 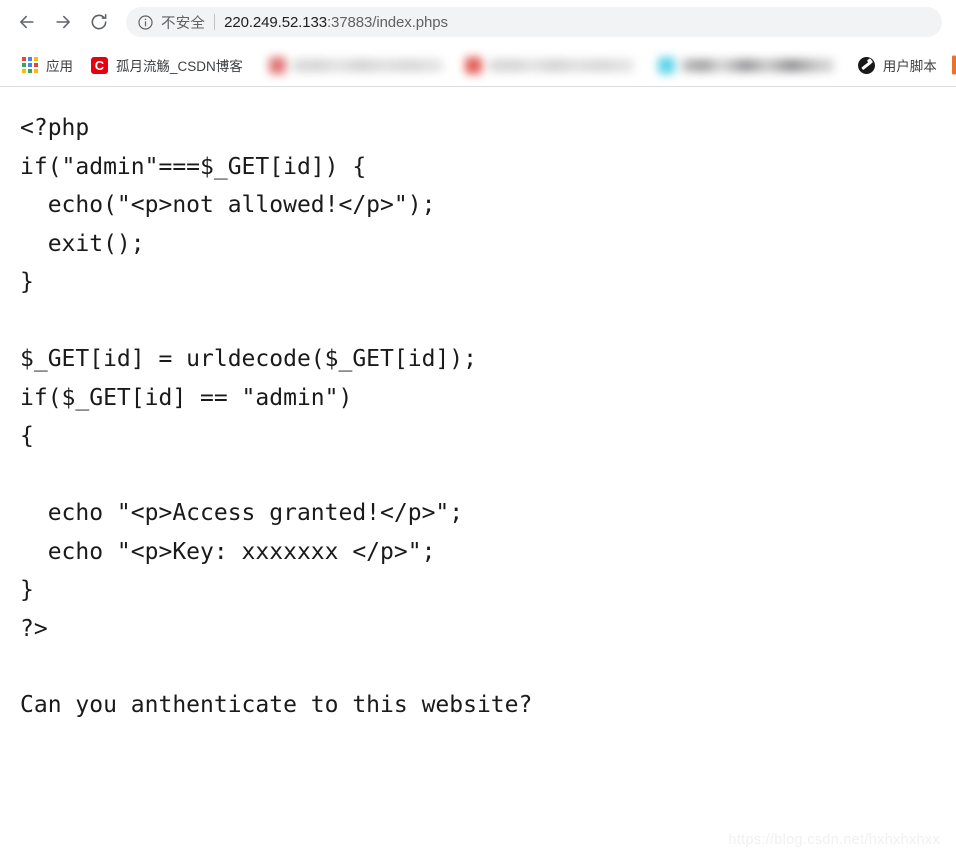 What do you see at coordinates (59, 66) in the screenshot?
I see `bookmark-label-apps: 应用` at bounding box center [59, 66].